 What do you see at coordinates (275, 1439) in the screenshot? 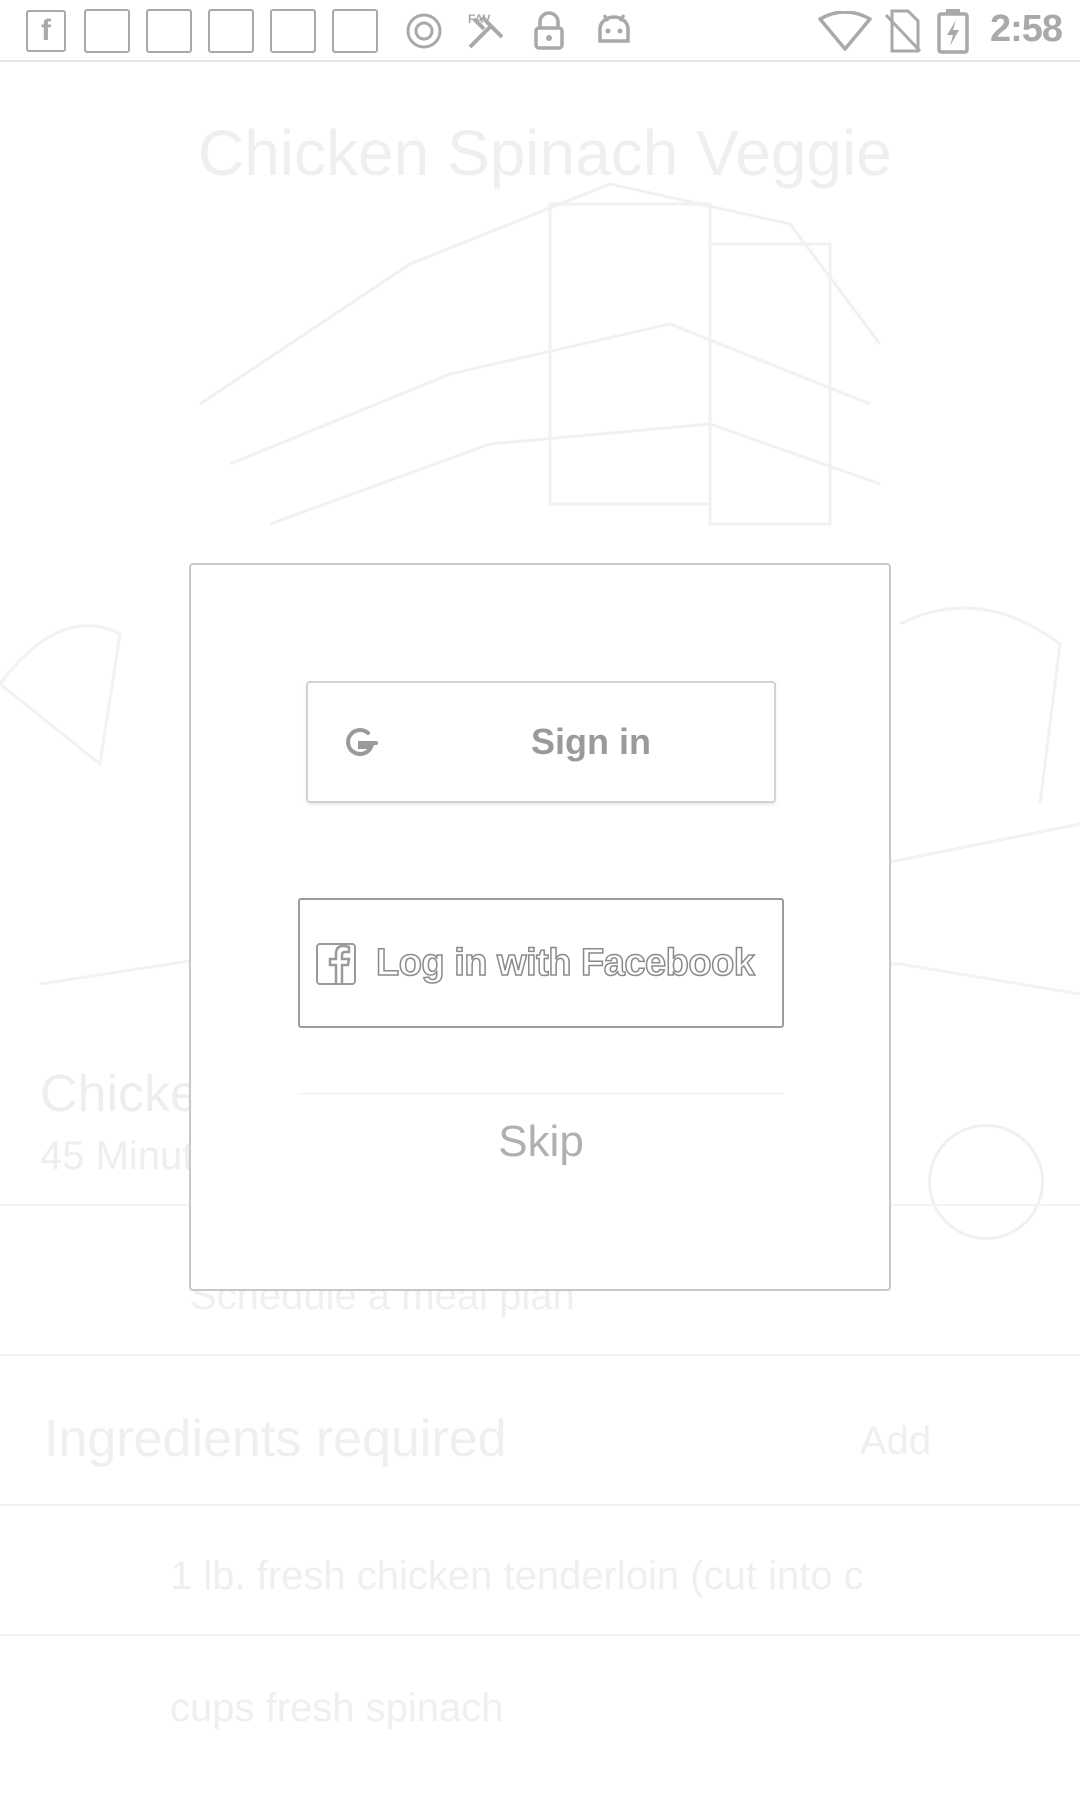
I see `background-ingredients-heading: Ingredients required` at bounding box center [275, 1439].